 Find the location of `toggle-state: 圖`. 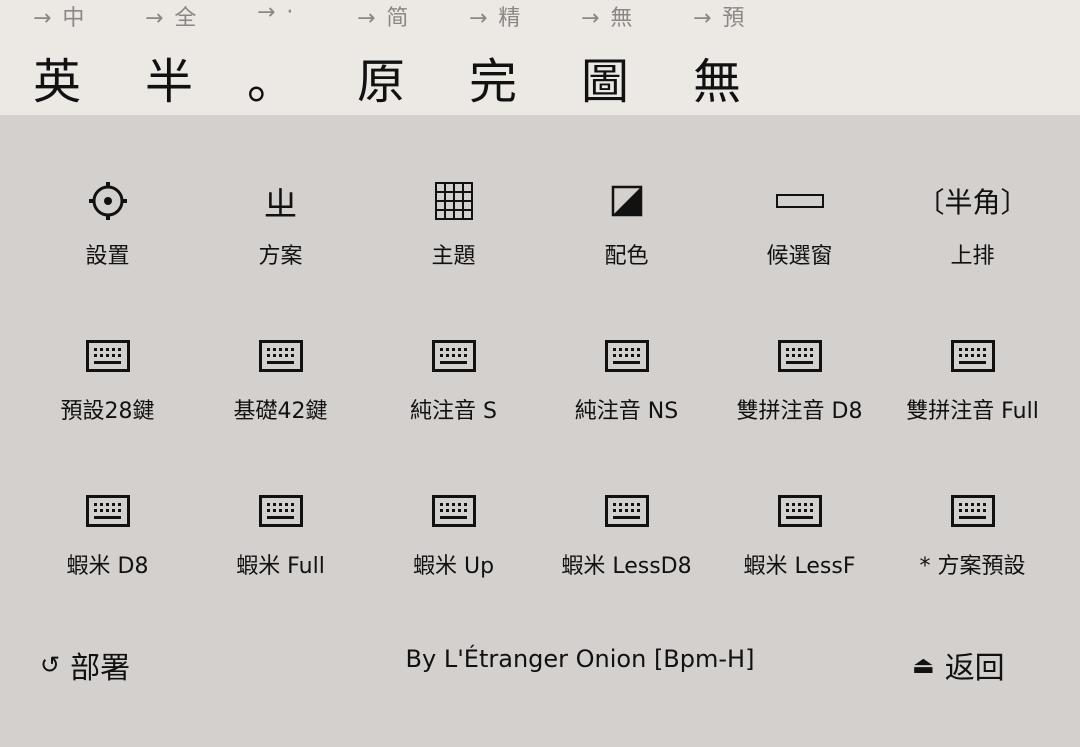

toggle-state: 圖 is located at coordinates (605, 82).